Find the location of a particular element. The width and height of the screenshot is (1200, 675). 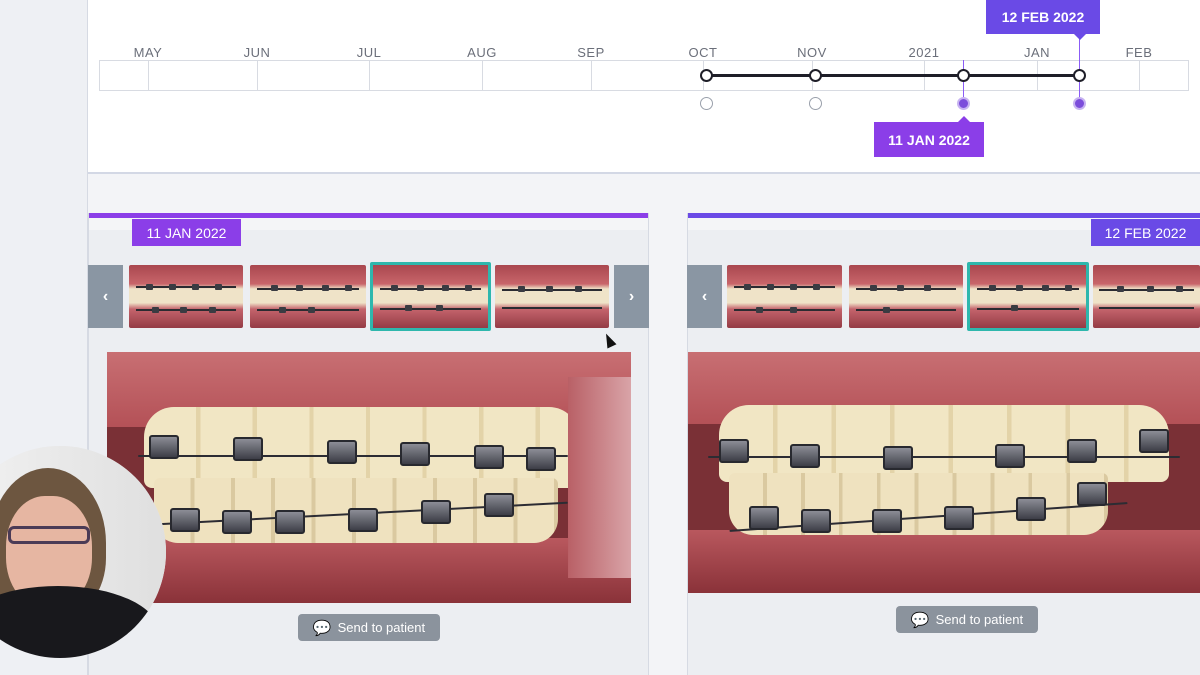

panel-date-label: 12 FEB 2022 is located at coordinates (1145, 232).